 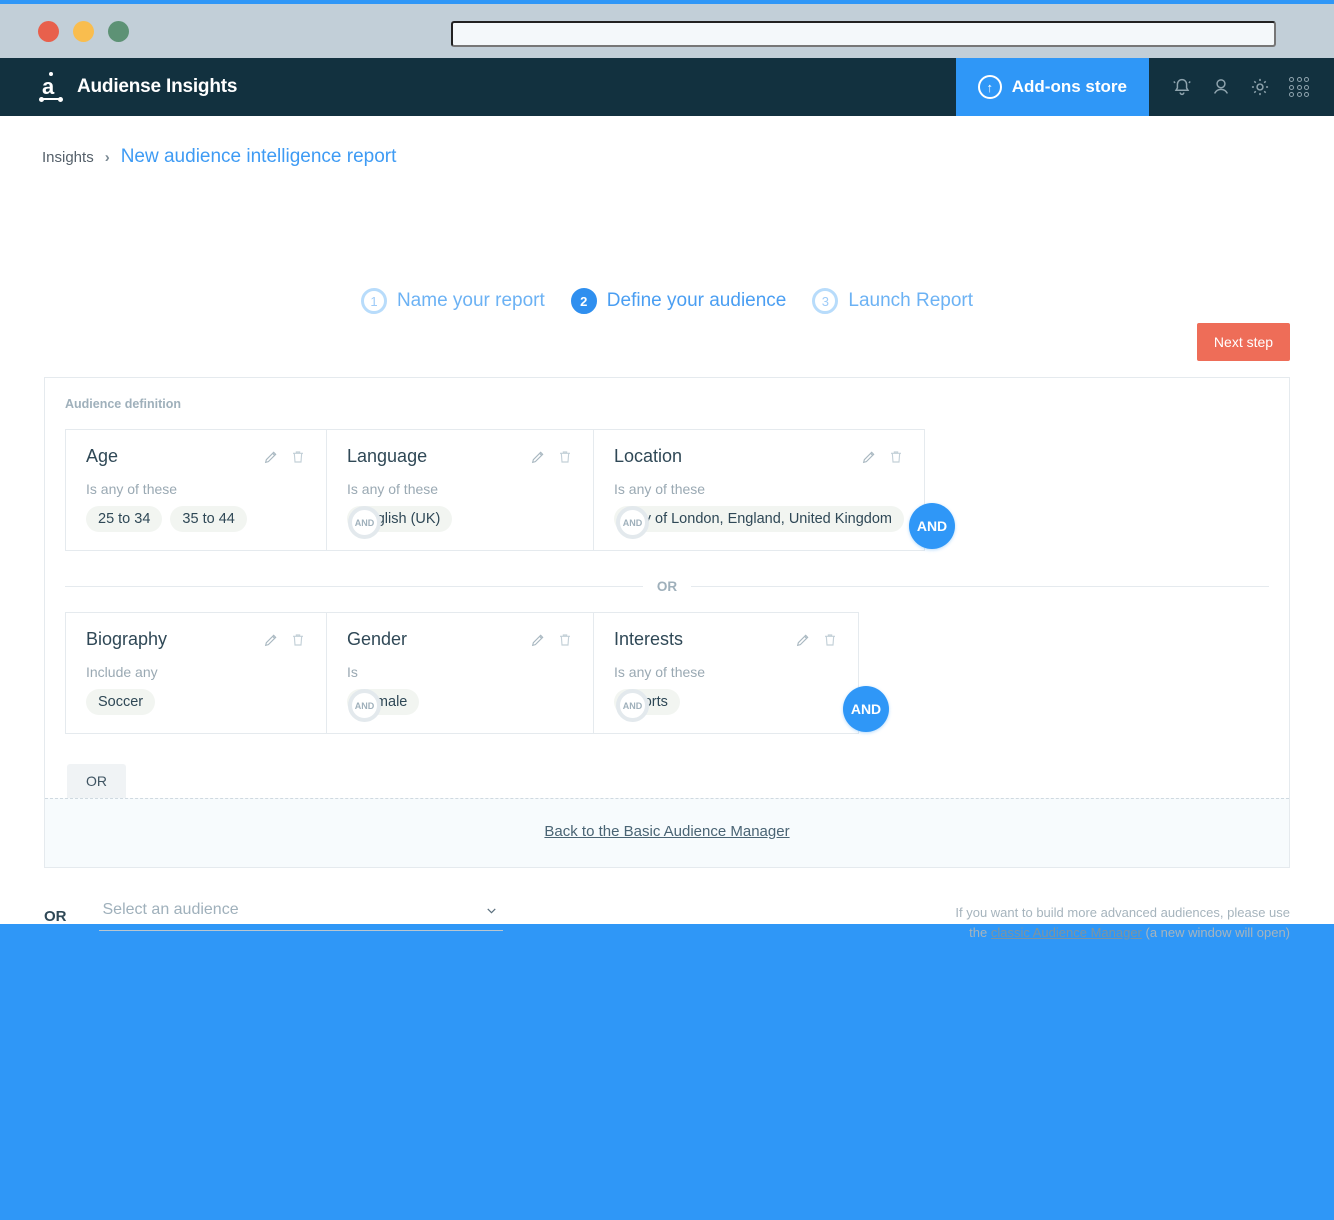 What do you see at coordinates (121, 702) in the screenshot?
I see `value-pill: Soccer` at bounding box center [121, 702].